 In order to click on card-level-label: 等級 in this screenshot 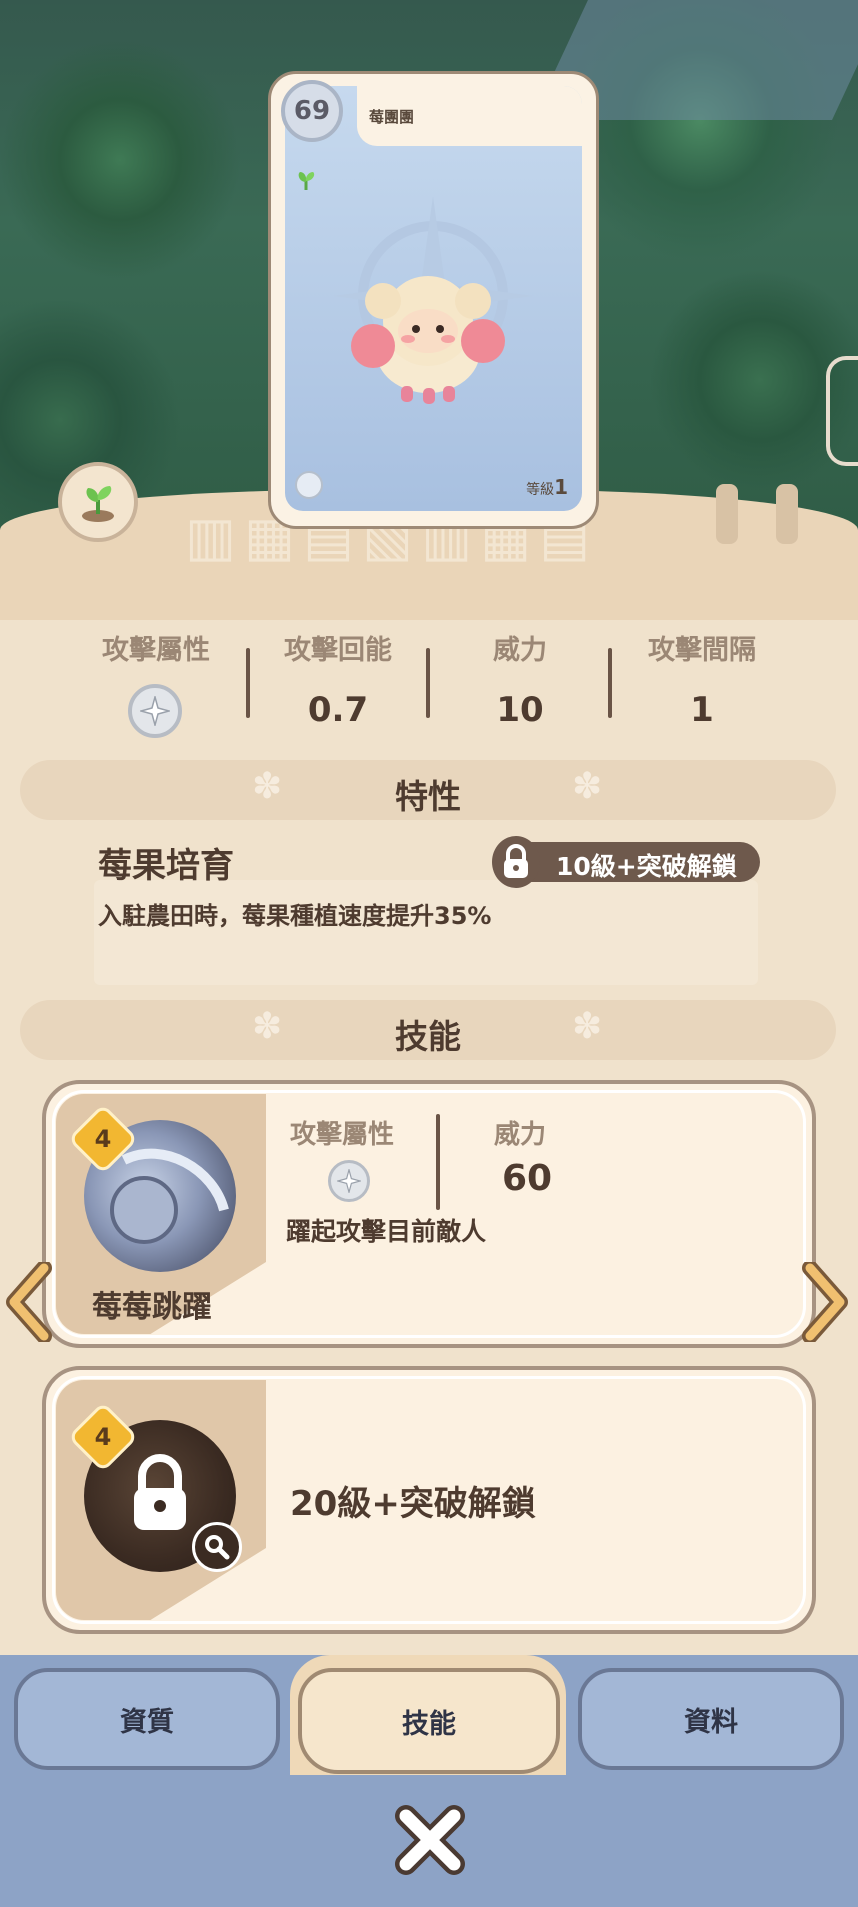, I will do `click(540, 490)`.